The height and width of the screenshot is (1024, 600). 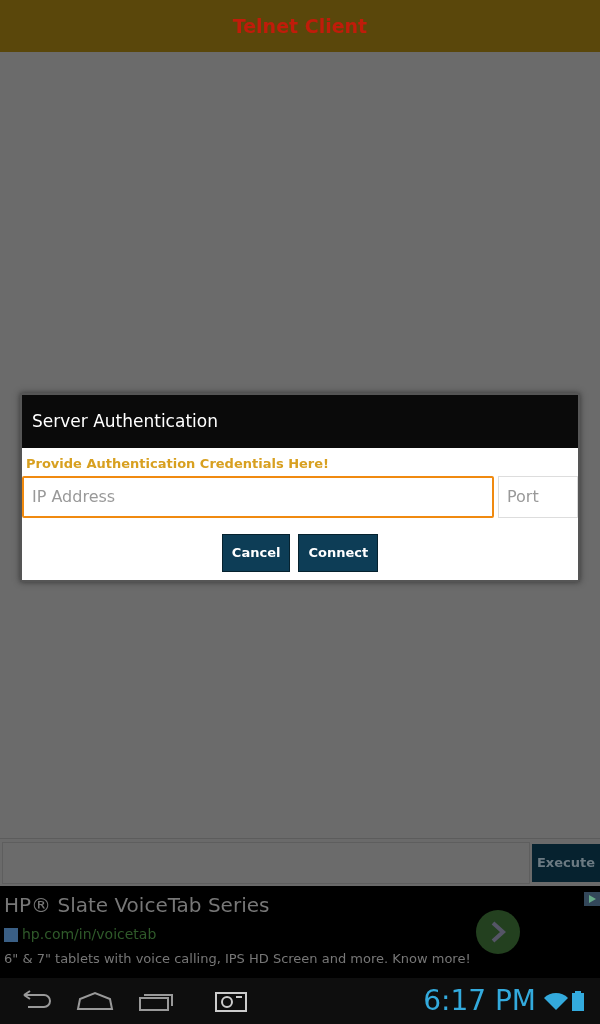 I want to click on connect-button: Connect, so click(x=338, y=552).